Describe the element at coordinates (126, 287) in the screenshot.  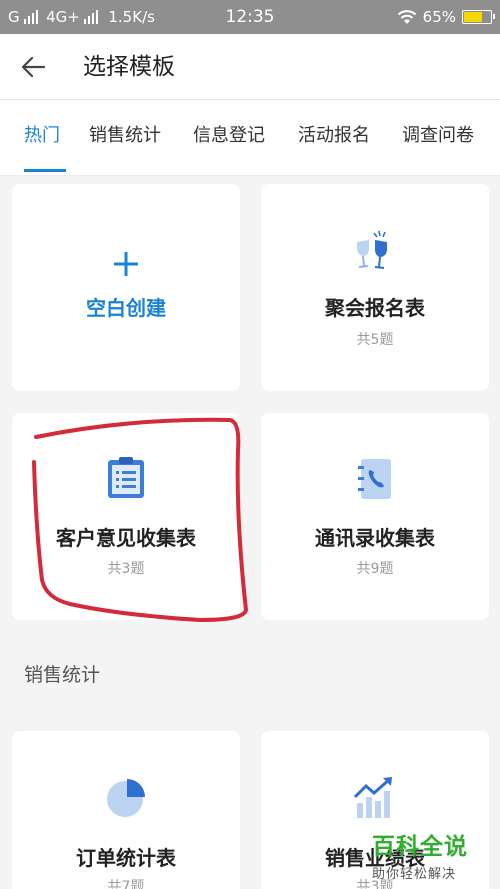
I see `blank-template-card: 空白创建` at that location.